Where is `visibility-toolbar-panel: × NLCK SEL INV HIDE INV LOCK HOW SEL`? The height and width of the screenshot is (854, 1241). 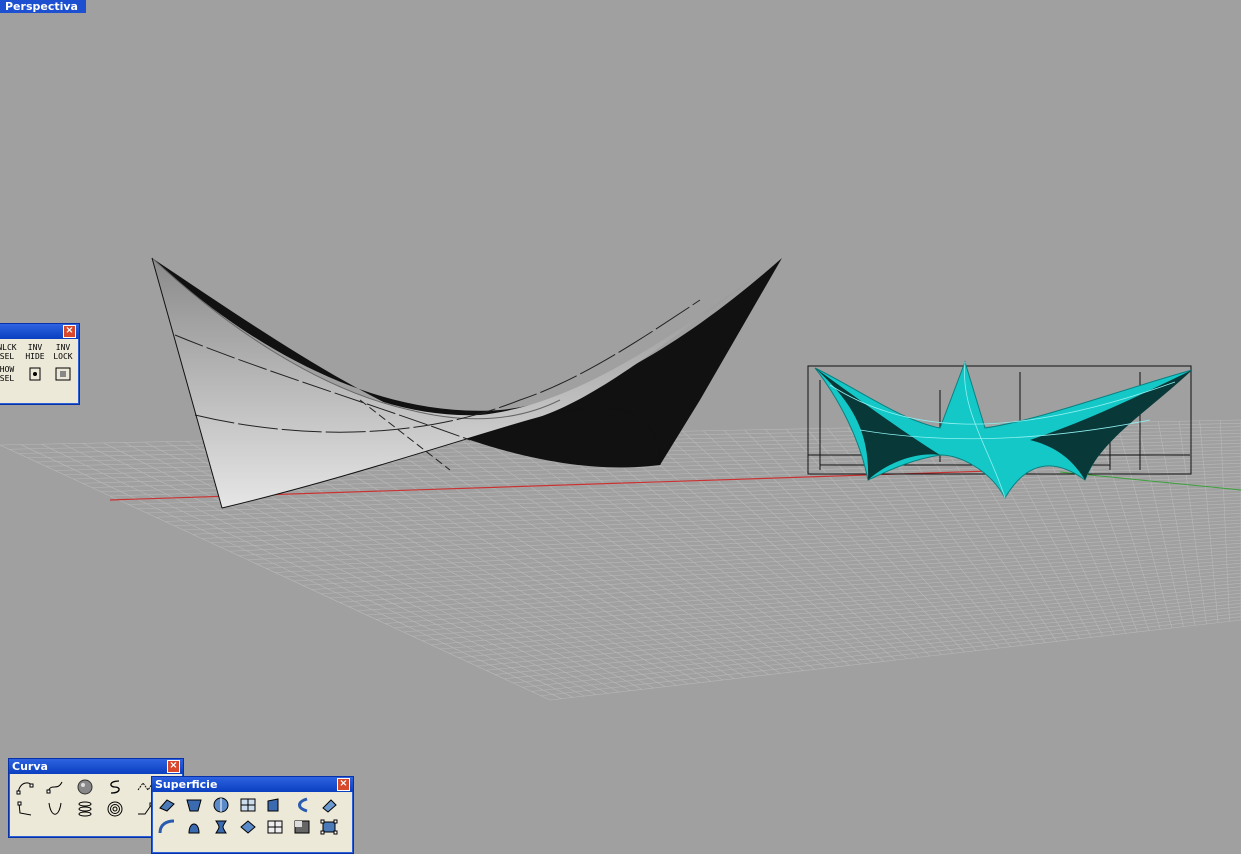 visibility-toolbar-panel: × NLCK SEL INV HIDE INV LOCK HOW SEL is located at coordinates (40, 364).